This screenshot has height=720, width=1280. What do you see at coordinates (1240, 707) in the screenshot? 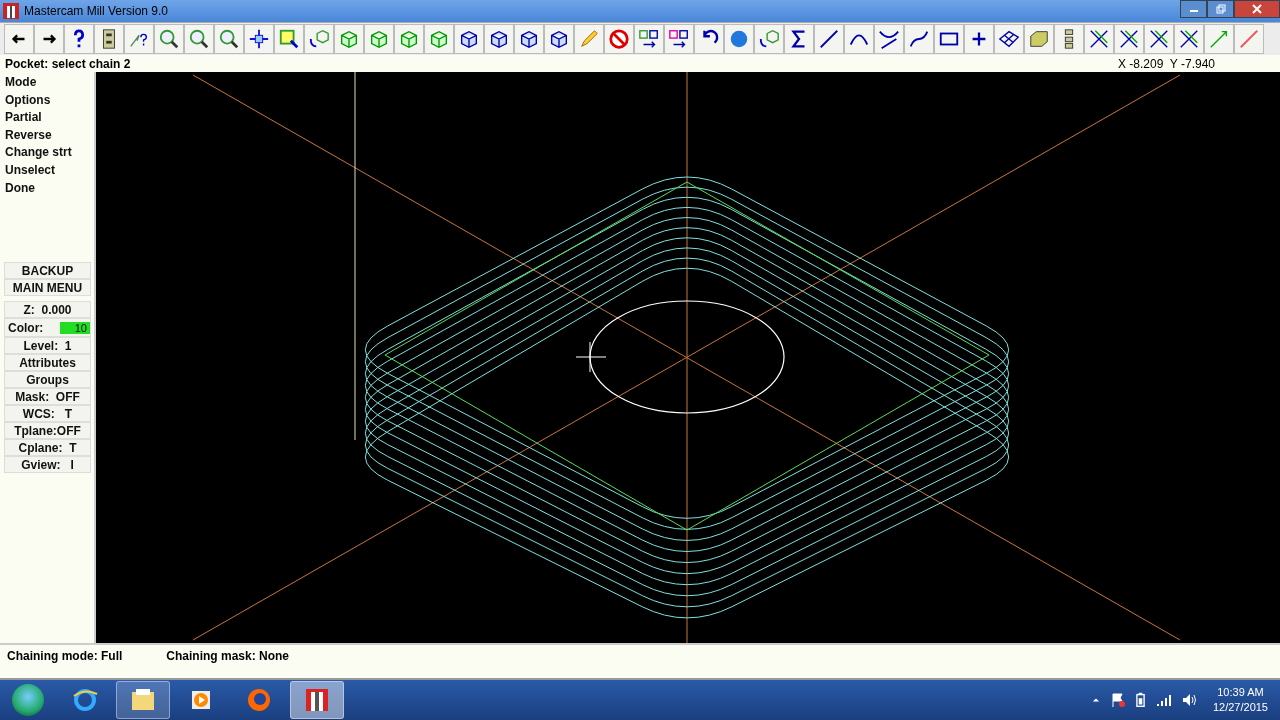
I see `clock-date: 12/27/2015` at bounding box center [1240, 707].